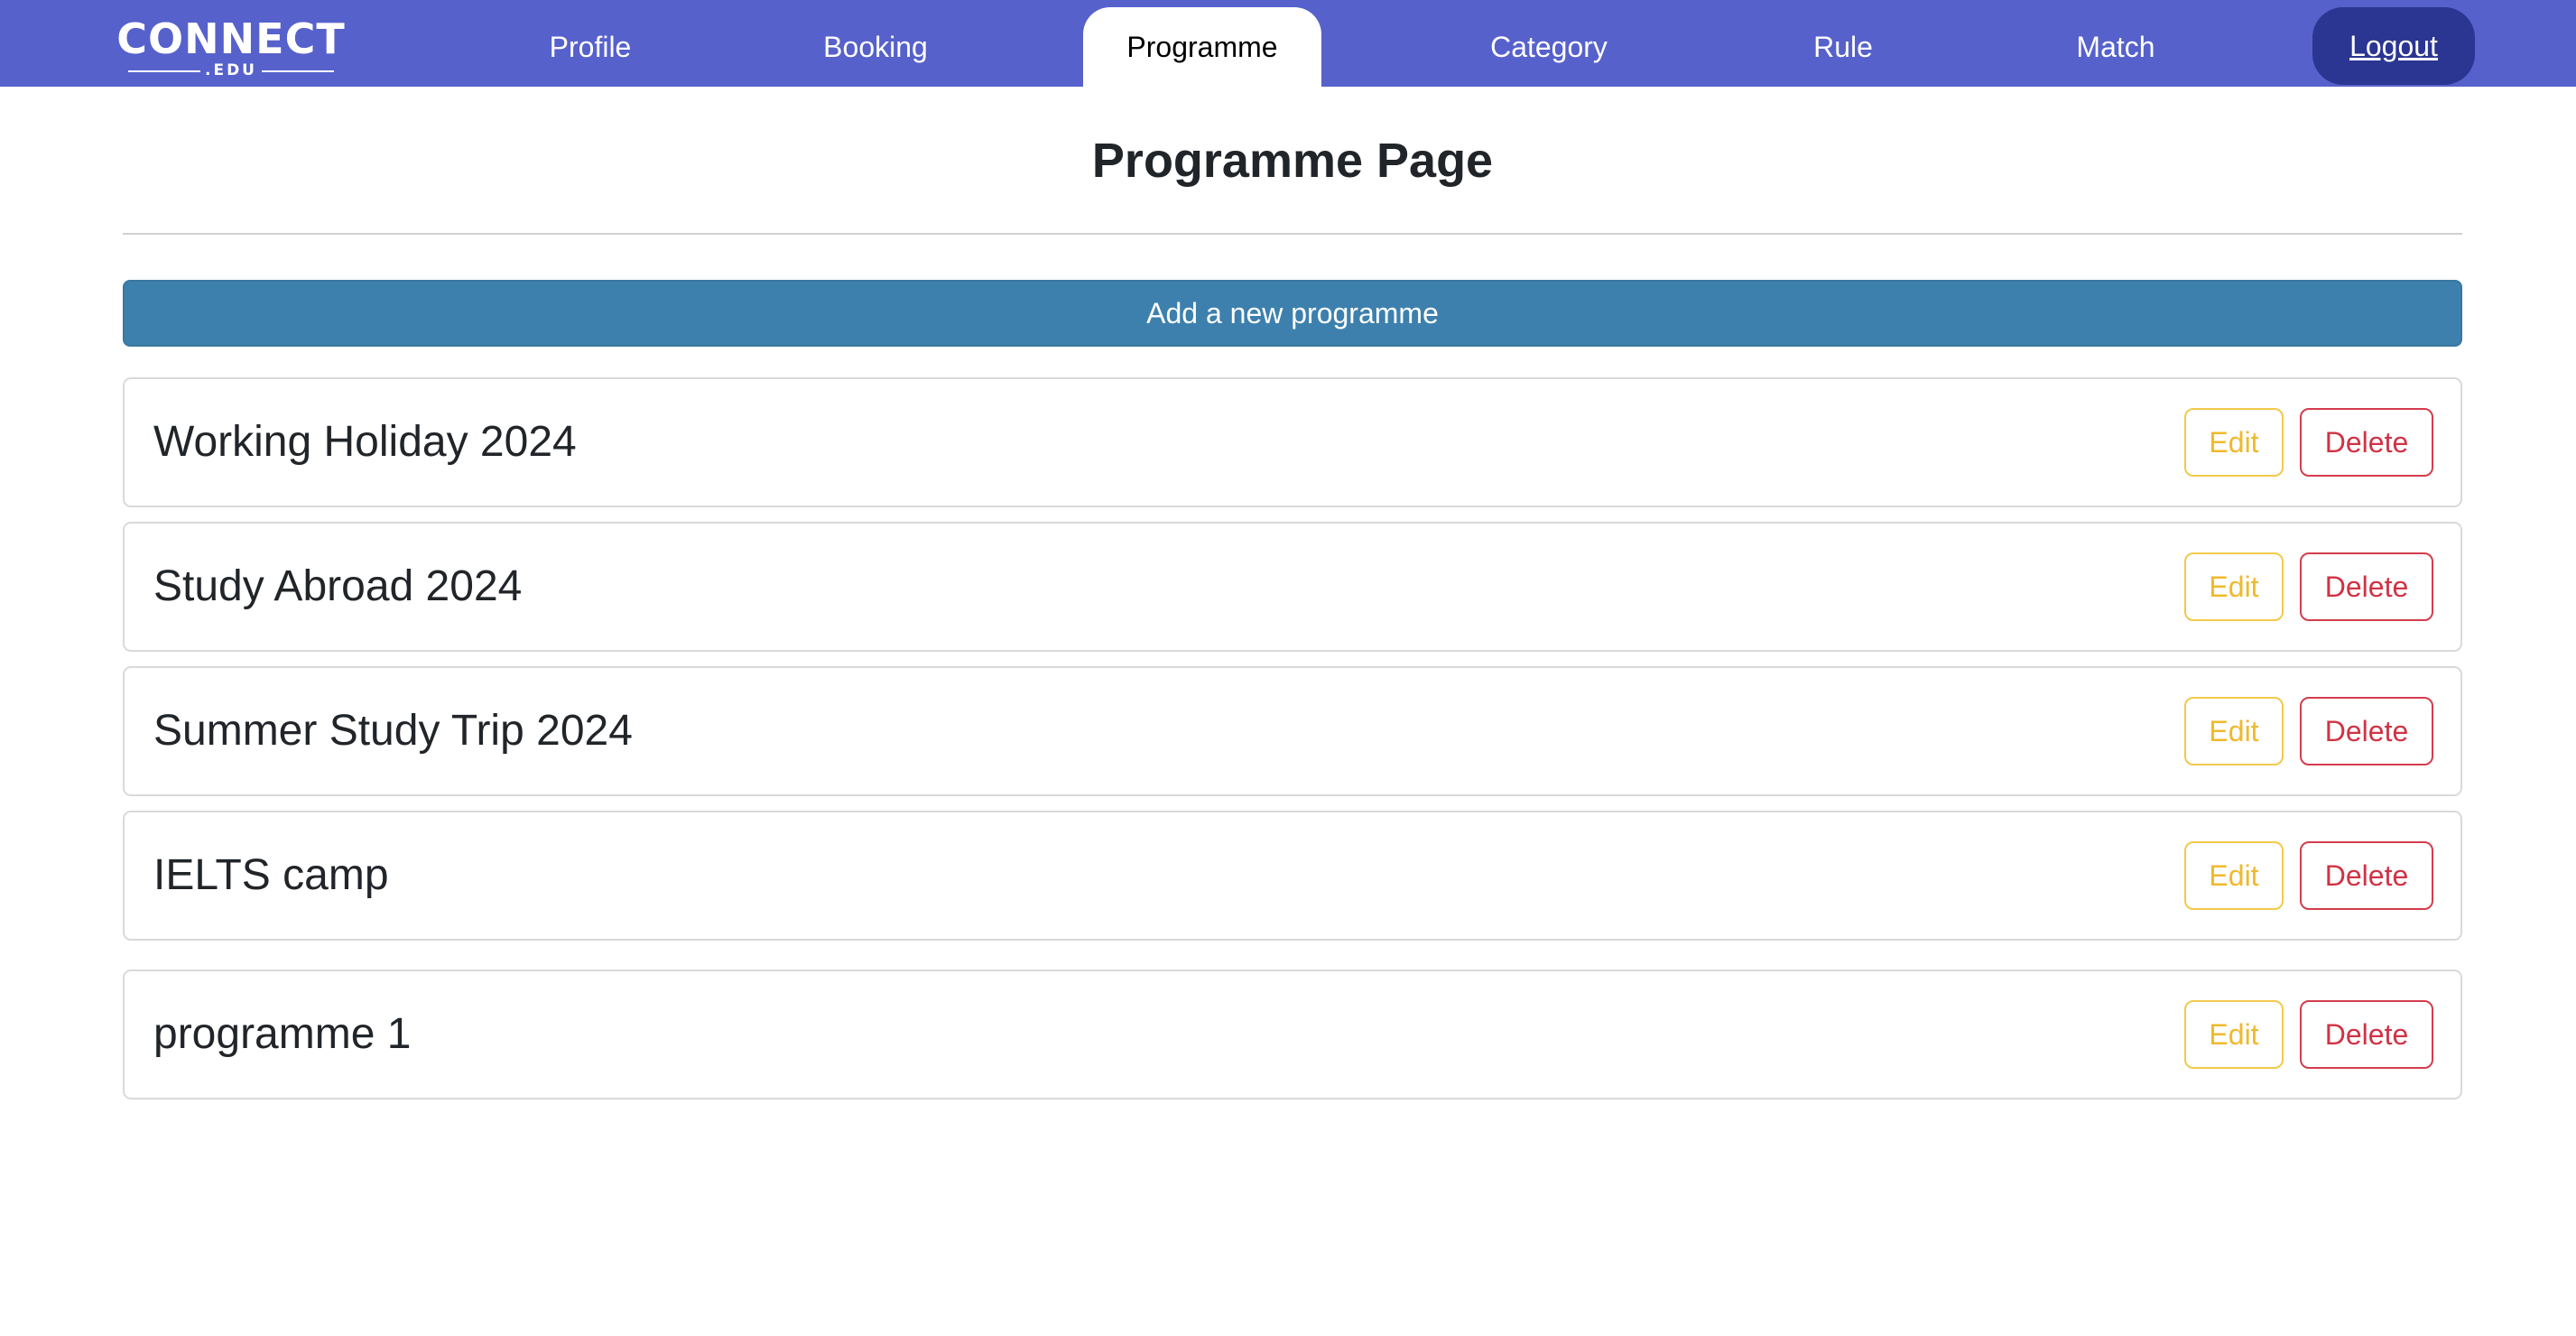 The height and width of the screenshot is (1336, 2576). Describe the element at coordinates (590, 43) in the screenshot. I see `nav-item-profile: Profile` at that location.